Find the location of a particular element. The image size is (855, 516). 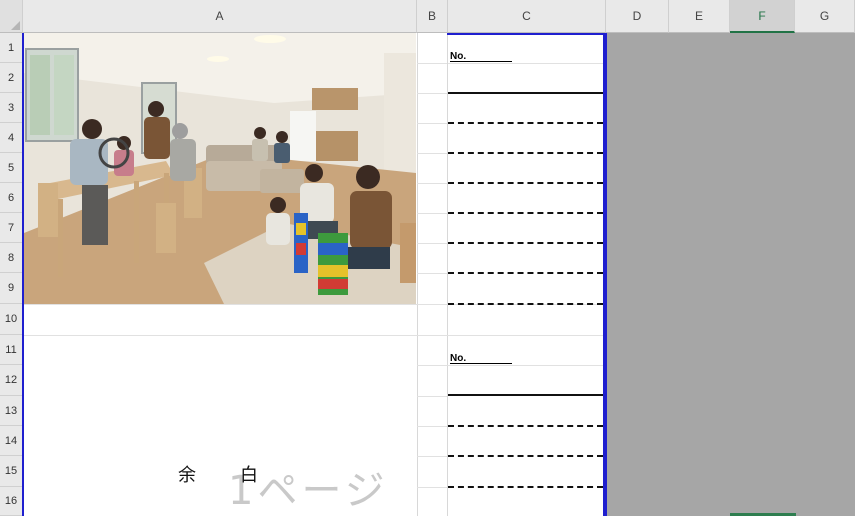

row-header-5: 5 is located at coordinates (11, 168).